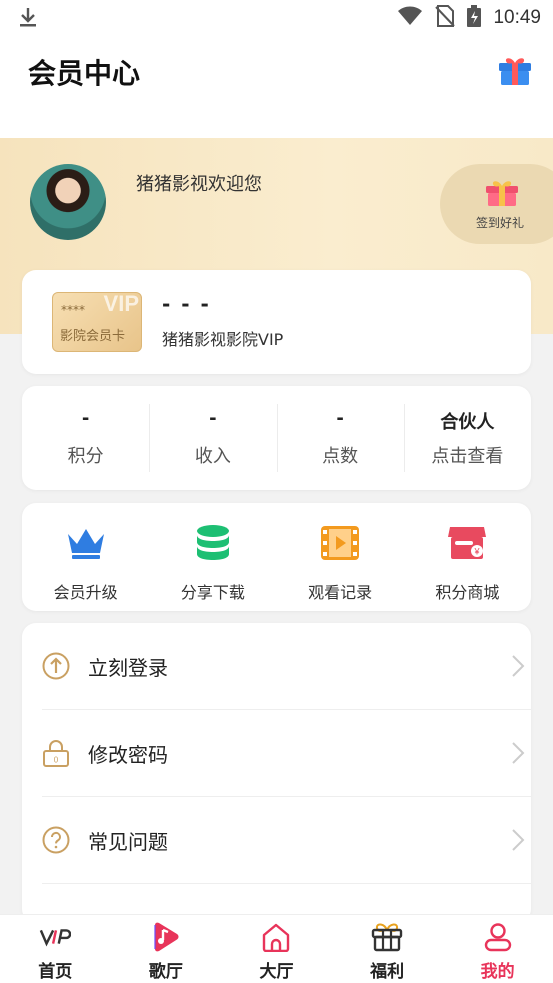  I want to click on stat-credits: - 点数, so click(340, 438).